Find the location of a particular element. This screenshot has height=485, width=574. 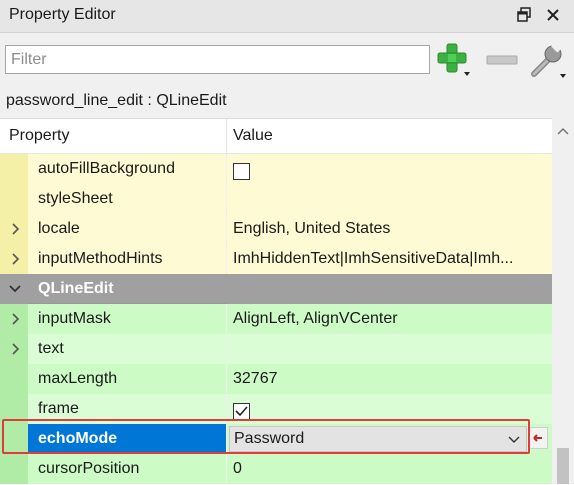

table-row: locale English, United States is located at coordinates (276, 229).